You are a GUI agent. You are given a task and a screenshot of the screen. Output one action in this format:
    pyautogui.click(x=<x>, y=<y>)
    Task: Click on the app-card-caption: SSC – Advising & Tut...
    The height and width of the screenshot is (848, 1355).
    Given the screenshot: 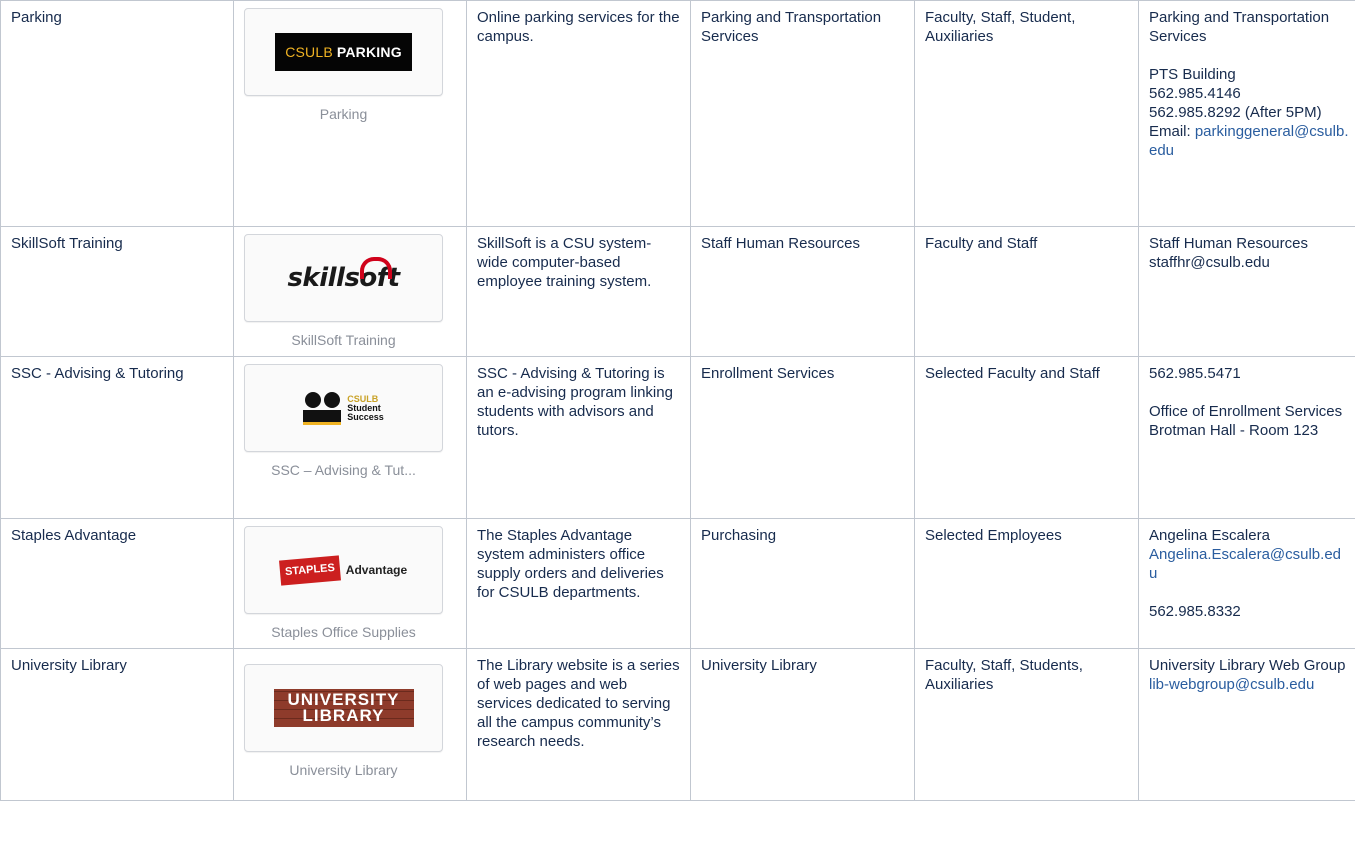 What is the action you would take?
    pyautogui.click(x=343, y=470)
    